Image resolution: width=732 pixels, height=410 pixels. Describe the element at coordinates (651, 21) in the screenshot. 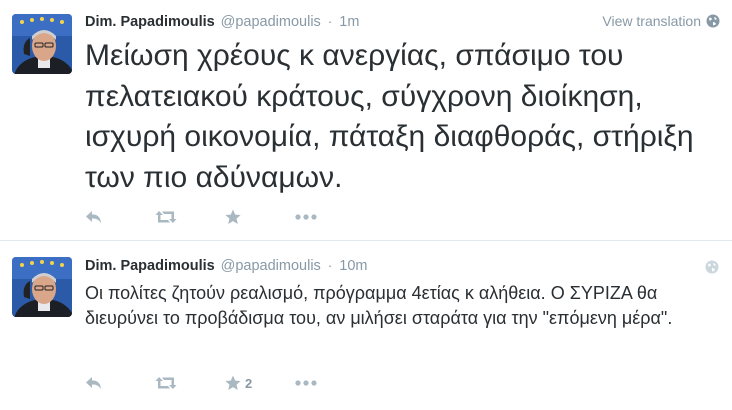

I see `view-translation-label: View translation` at that location.